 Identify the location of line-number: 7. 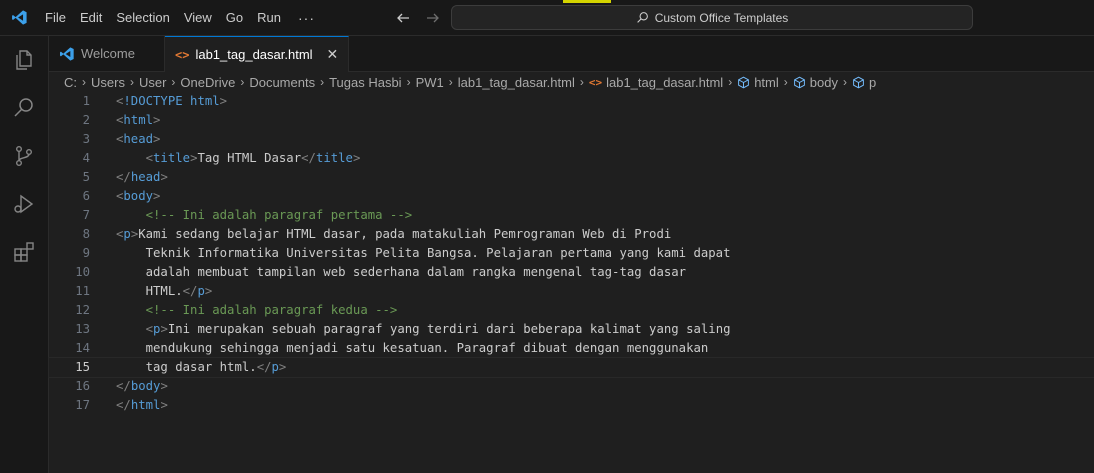
(86, 215).